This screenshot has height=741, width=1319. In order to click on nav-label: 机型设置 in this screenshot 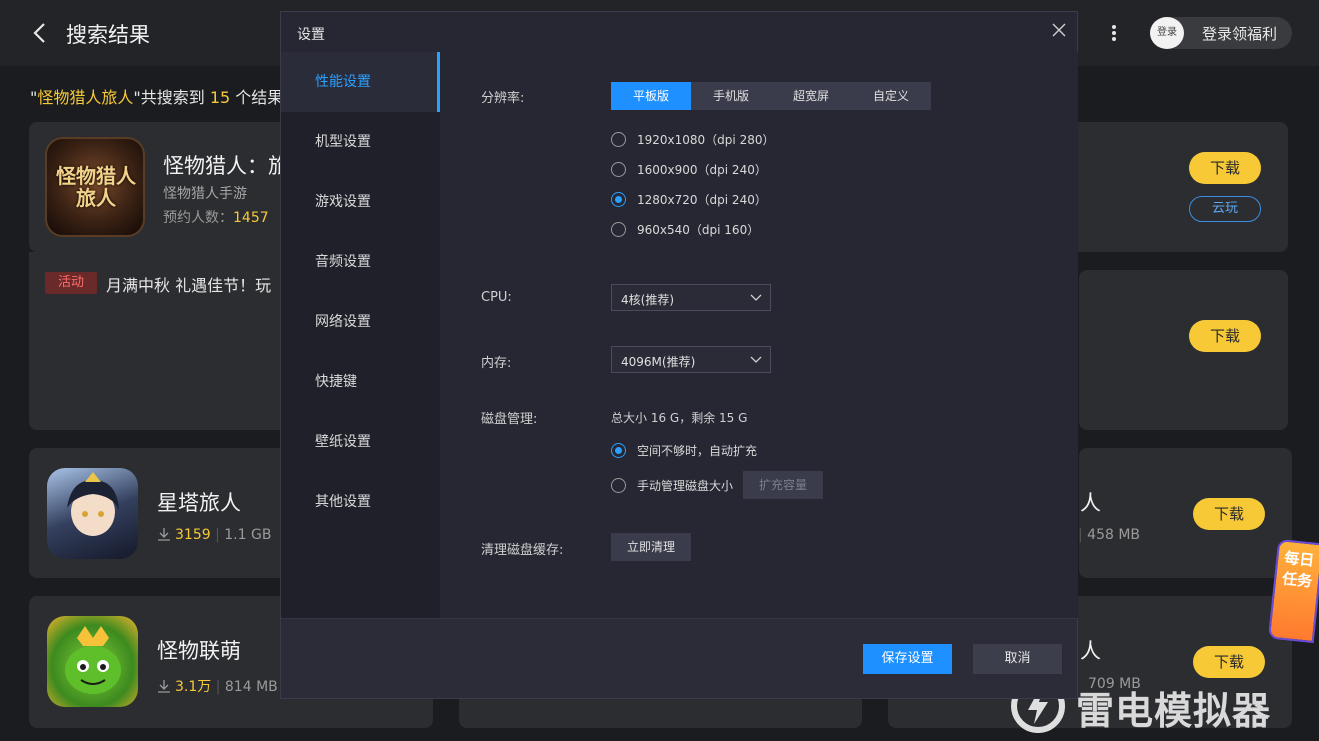, I will do `click(343, 142)`.